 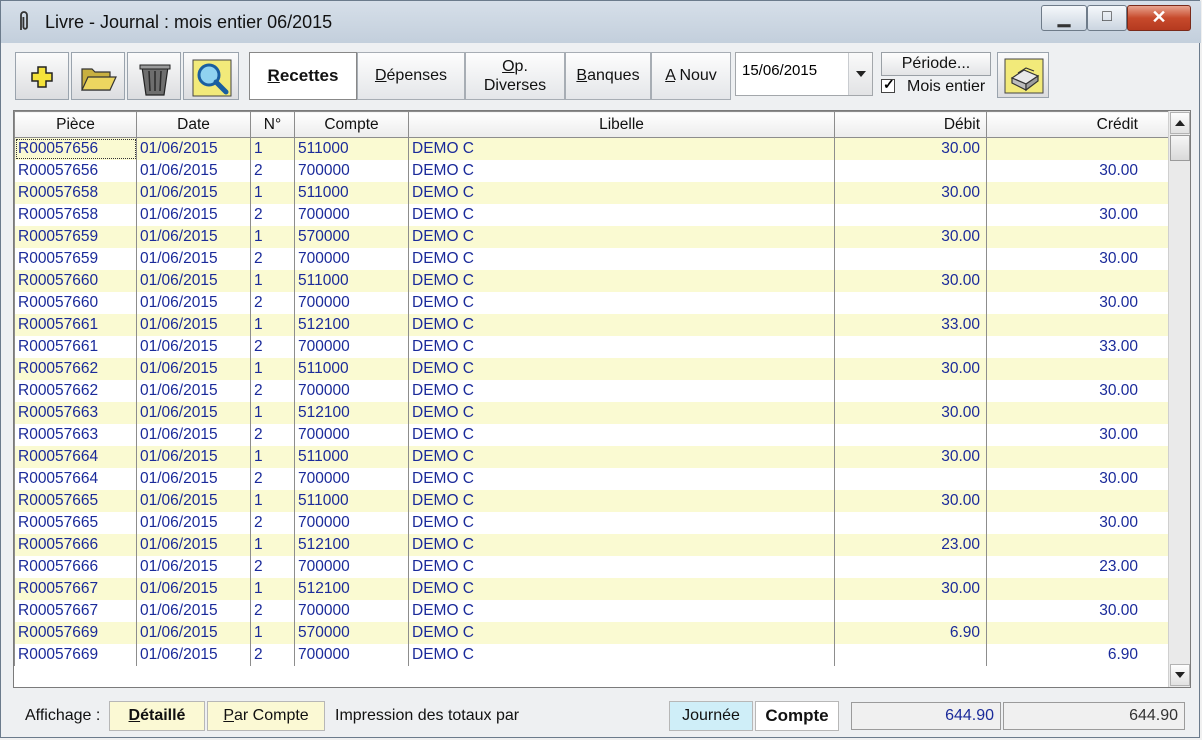 I want to click on table-row: R00057664 01/06/2015 1 511000 DEMO C 30.00, so click(x=591, y=457).